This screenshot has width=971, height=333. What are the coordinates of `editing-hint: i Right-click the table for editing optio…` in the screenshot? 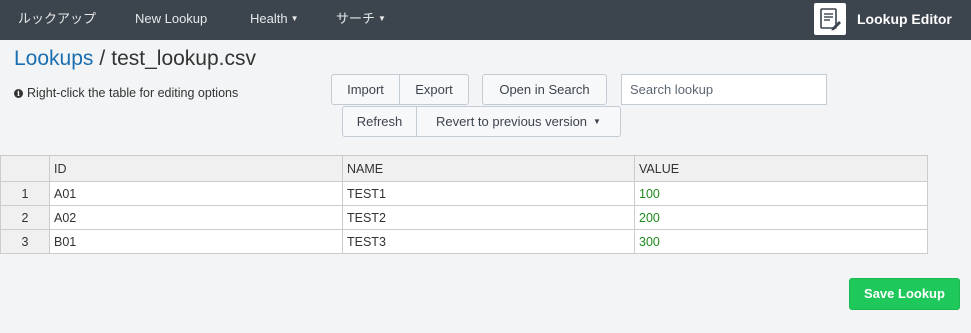 It's located at (126, 93).